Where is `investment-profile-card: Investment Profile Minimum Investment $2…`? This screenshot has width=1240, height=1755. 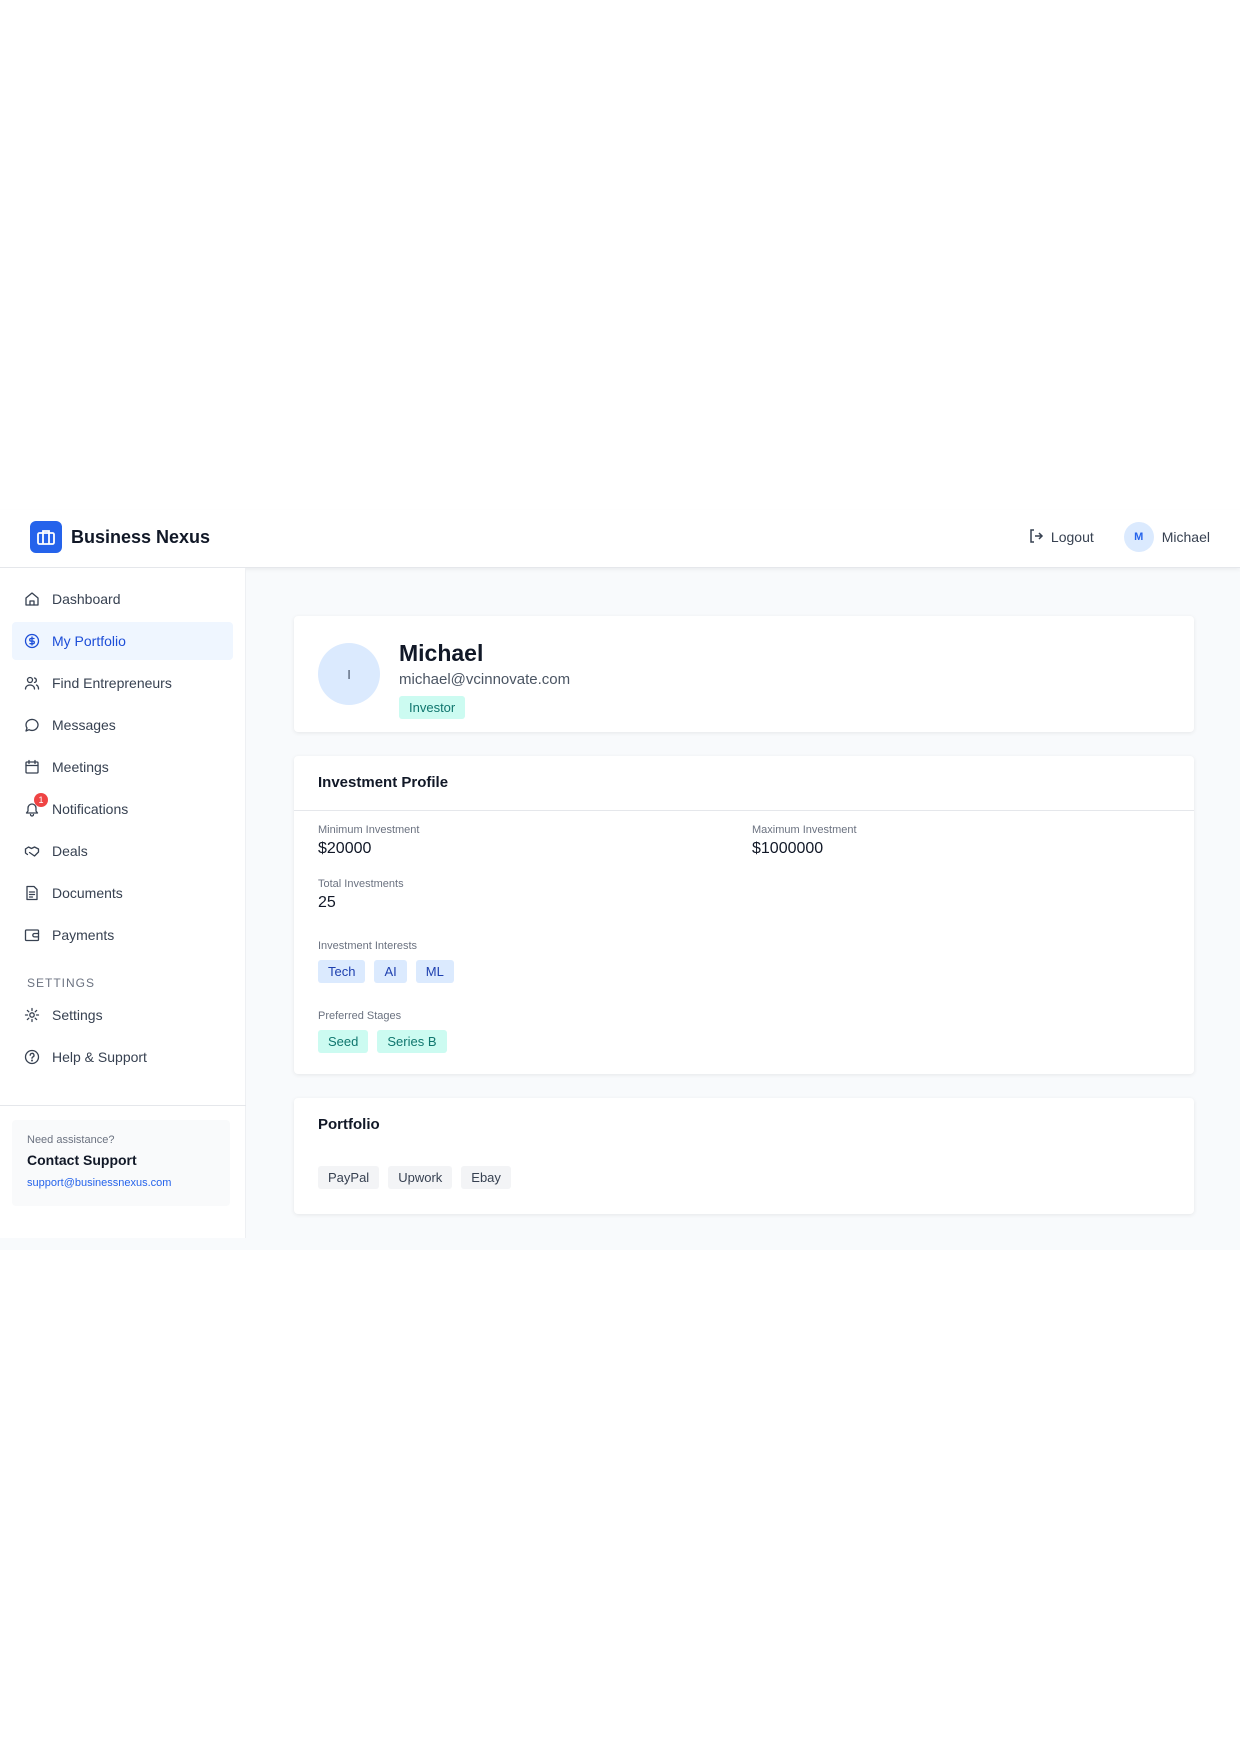
investment-profile-card: Investment Profile Minimum Investment $2… is located at coordinates (744, 915).